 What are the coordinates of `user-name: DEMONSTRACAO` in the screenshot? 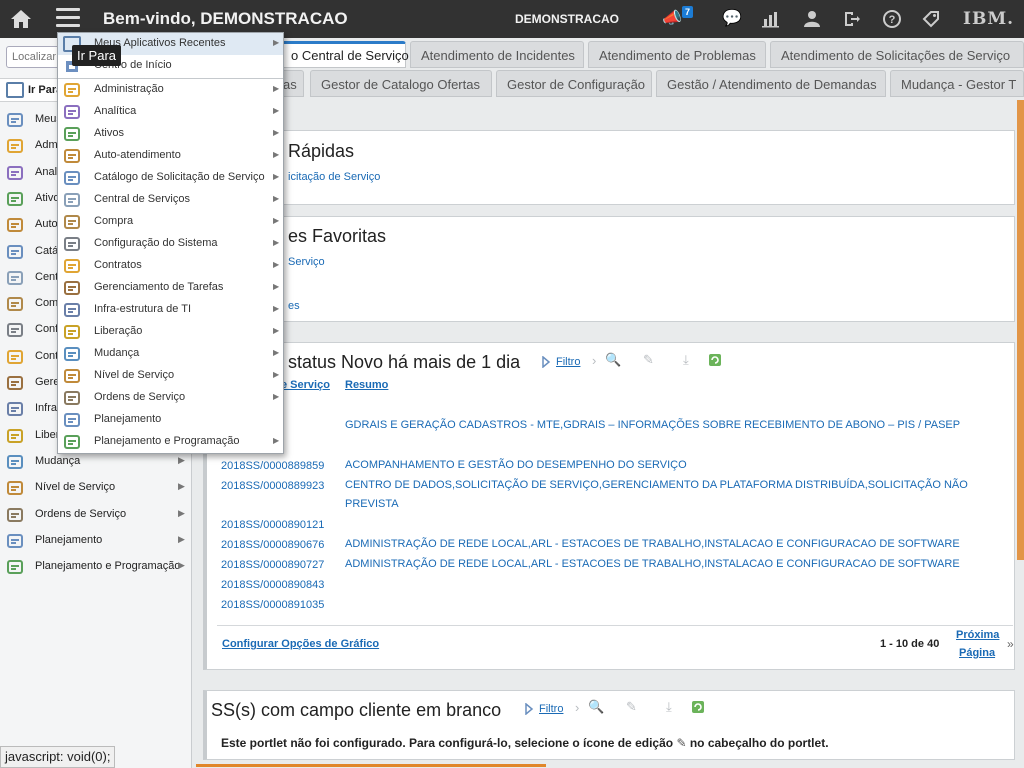 It's located at (567, 19).